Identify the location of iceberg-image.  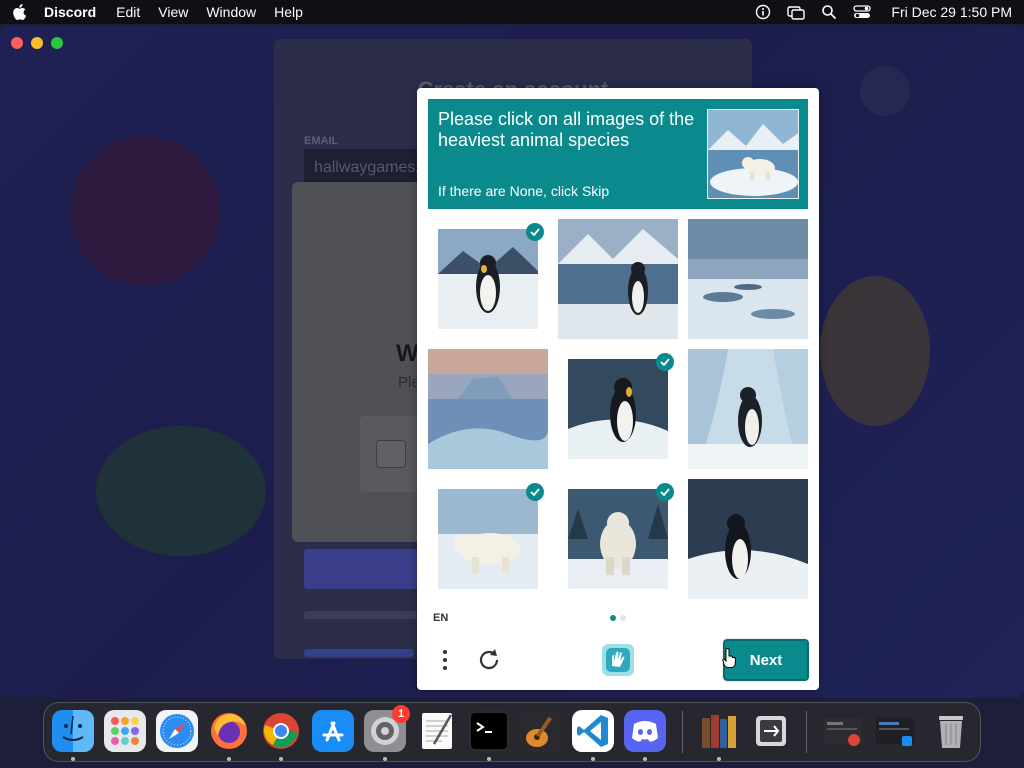
(488, 409).